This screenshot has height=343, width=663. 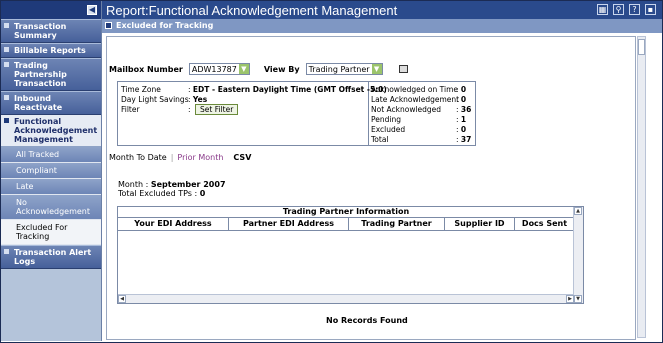 What do you see at coordinates (464, 139) in the screenshot?
I see `stat-value: : 37` at bounding box center [464, 139].